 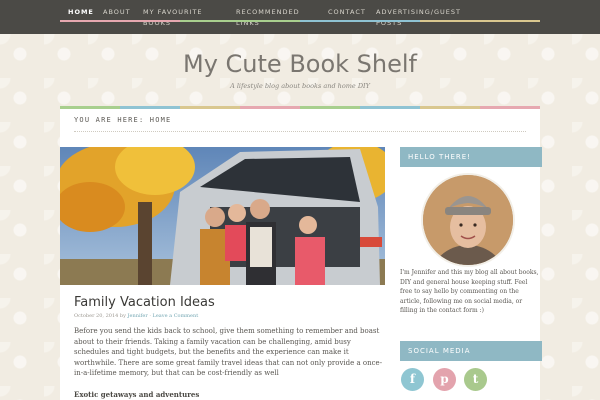 What do you see at coordinates (471, 351) in the screenshot?
I see `social-widget-title: SOCIAL MEDIA` at bounding box center [471, 351].